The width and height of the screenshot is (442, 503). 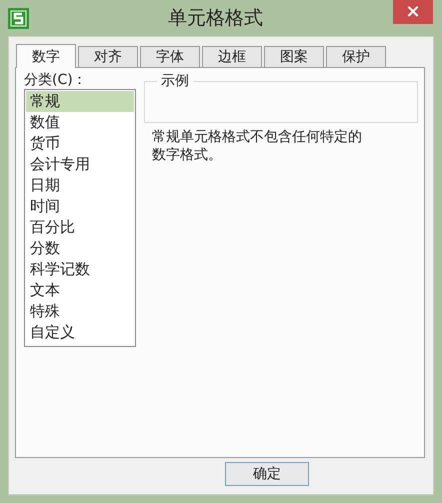 What do you see at coordinates (80, 332) in the screenshot?
I see `category-item: 自定义` at bounding box center [80, 332].